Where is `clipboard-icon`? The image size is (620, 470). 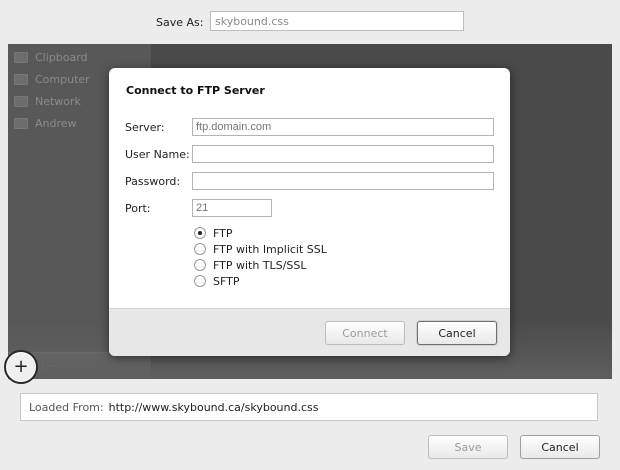
clipboard-icon is located at coordinates (21, 57).